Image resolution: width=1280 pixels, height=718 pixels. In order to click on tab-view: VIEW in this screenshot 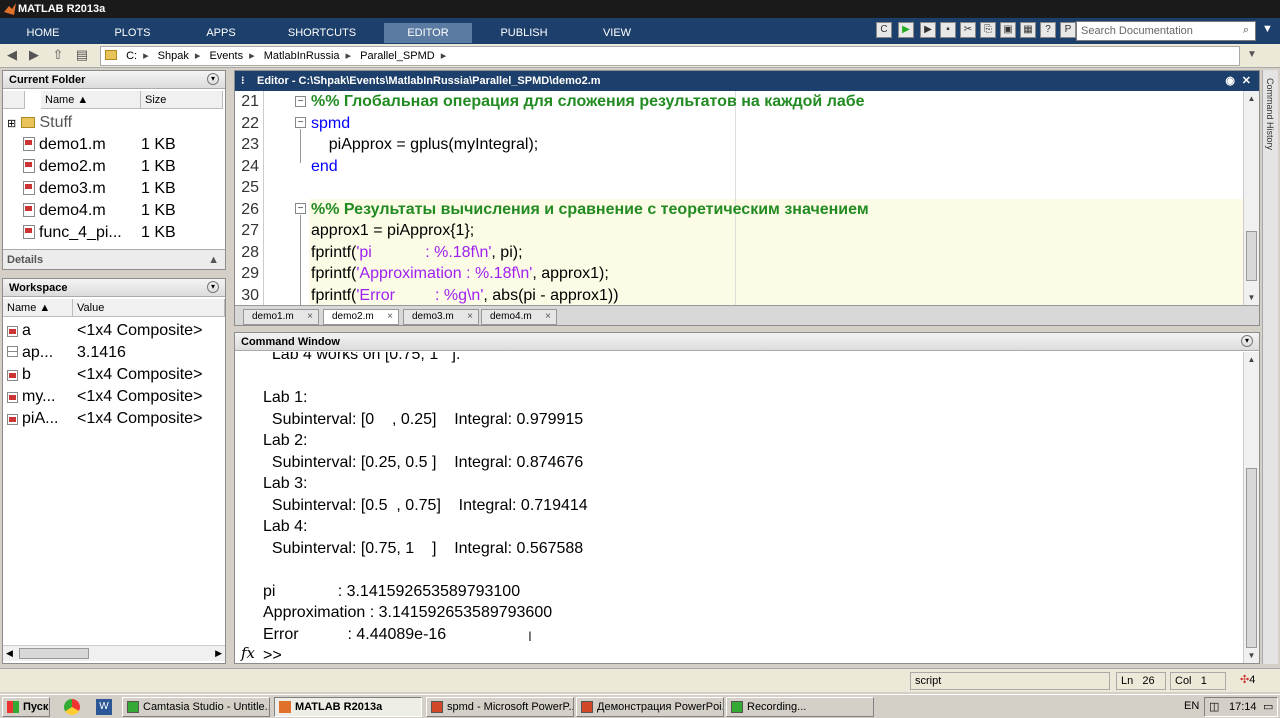, I will do `click(617, 33)`.